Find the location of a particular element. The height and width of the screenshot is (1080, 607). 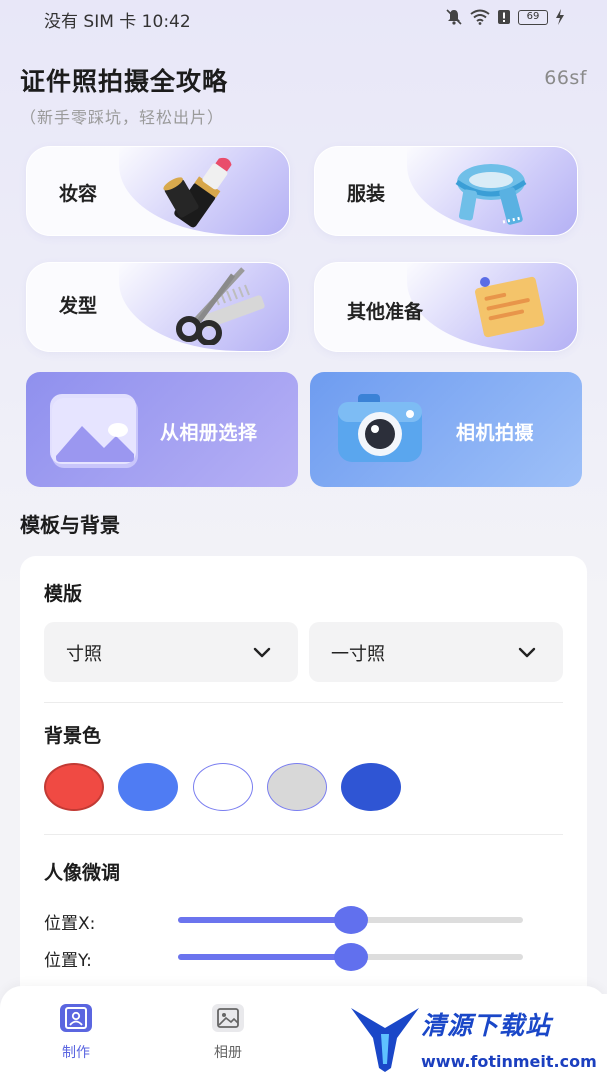

note-icon is located at coordinates (510, 307).